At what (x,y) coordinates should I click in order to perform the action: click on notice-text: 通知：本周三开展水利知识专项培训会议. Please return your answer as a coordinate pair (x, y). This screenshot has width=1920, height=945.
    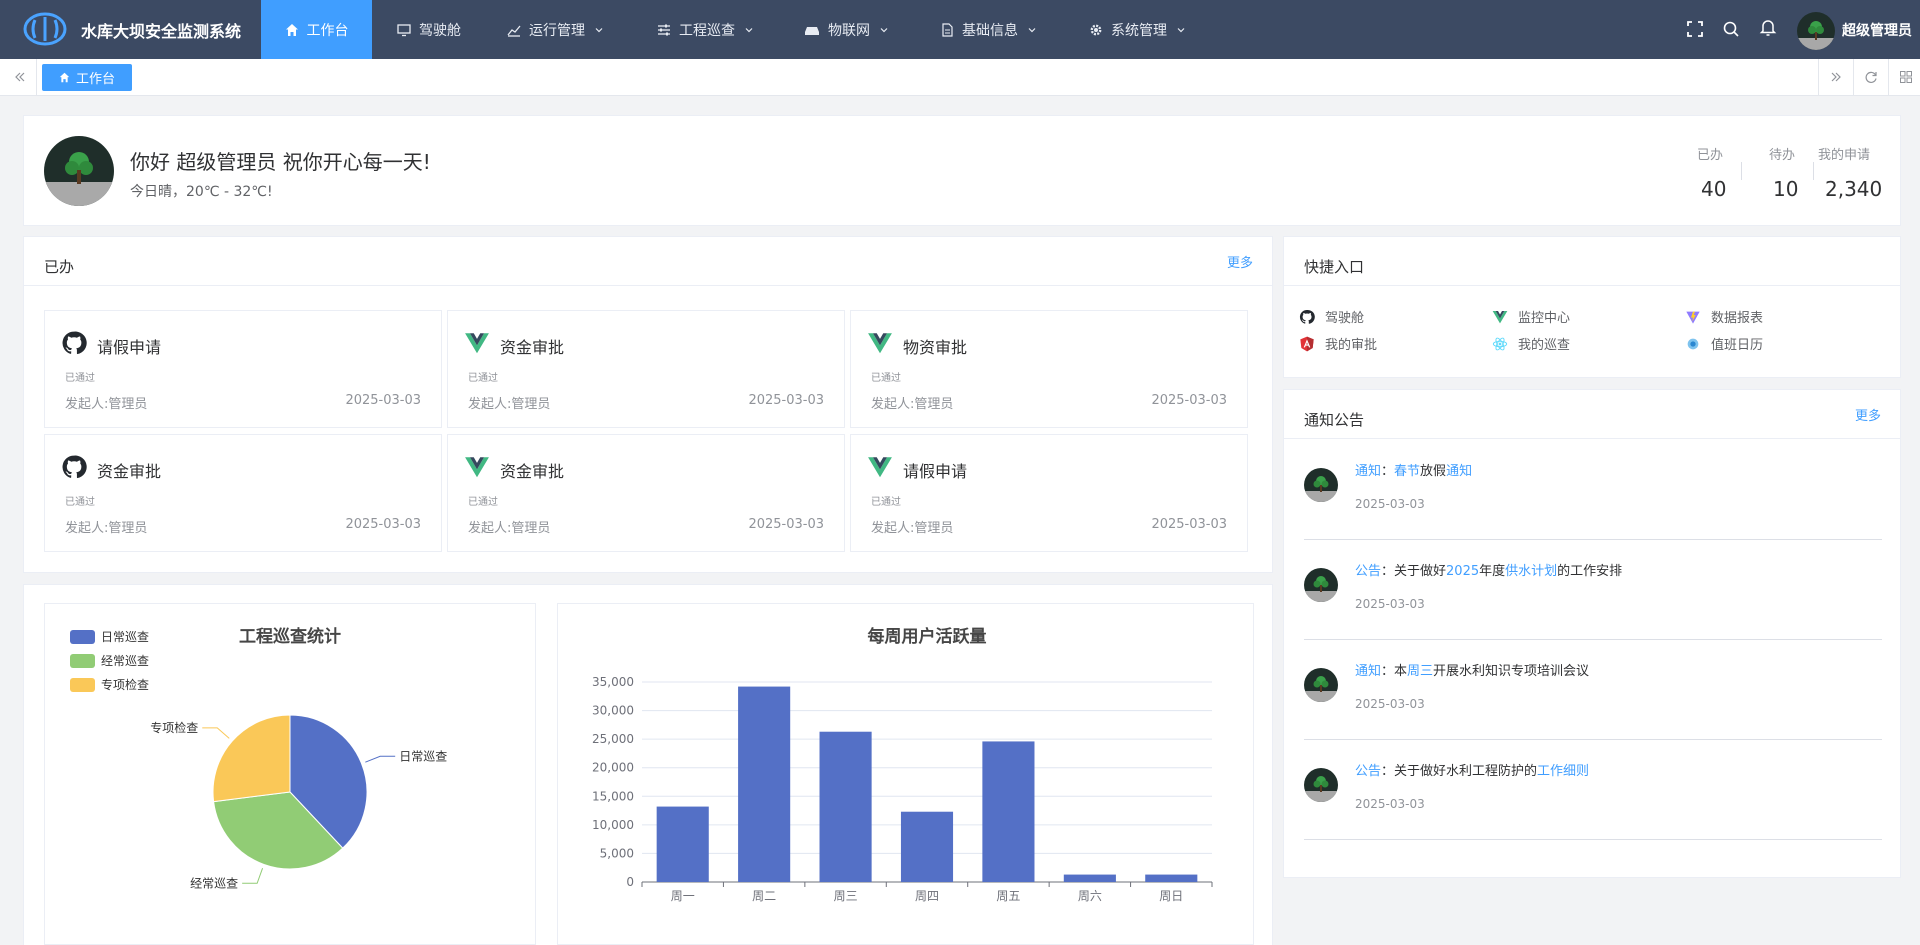
    Looking at the image, I should click on (1472, 669).